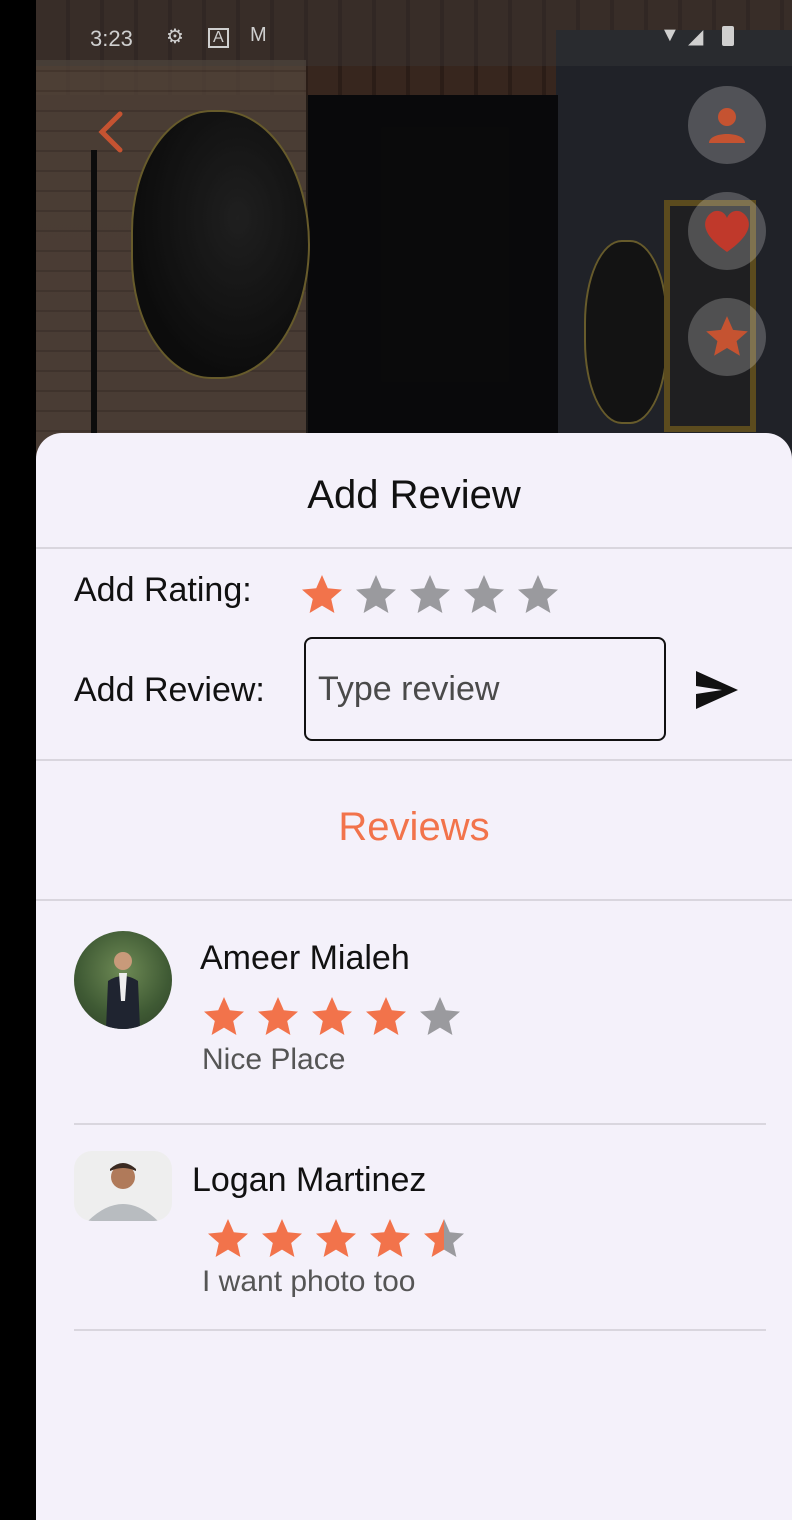  I want to click on reviewer-name: Ameer Mialeh, so click(305, 958).